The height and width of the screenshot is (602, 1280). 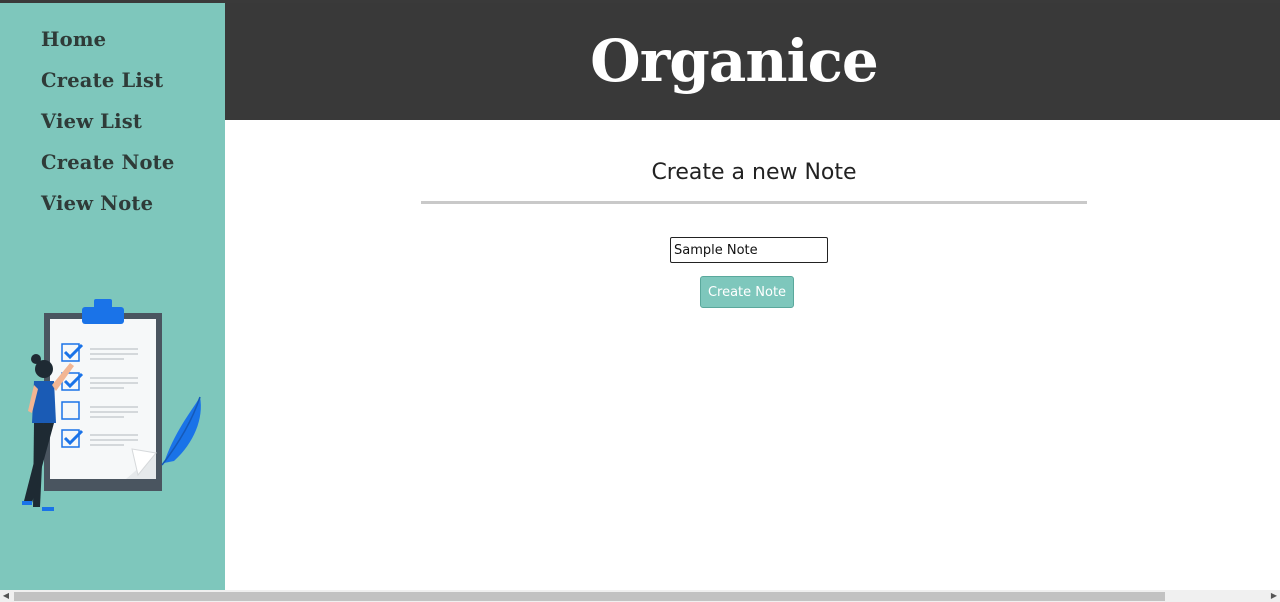 What do you see at coordinates (6, 596) in the screenshot?
I see `left-arrow-icon: ◀` at bounding box center [6, 596].